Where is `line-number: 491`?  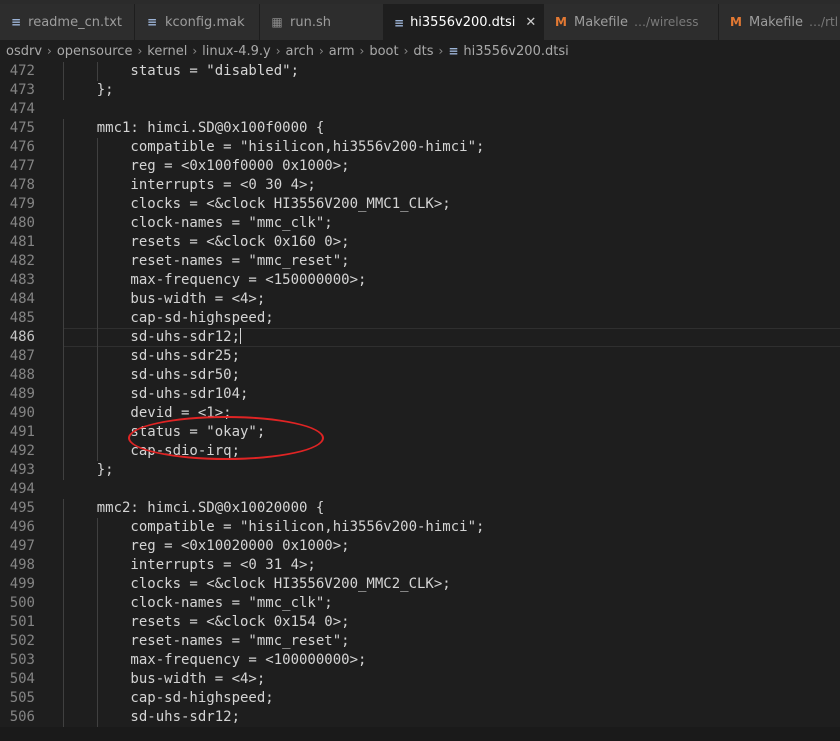
line-number: 491 is located at coordinates (22, 432).